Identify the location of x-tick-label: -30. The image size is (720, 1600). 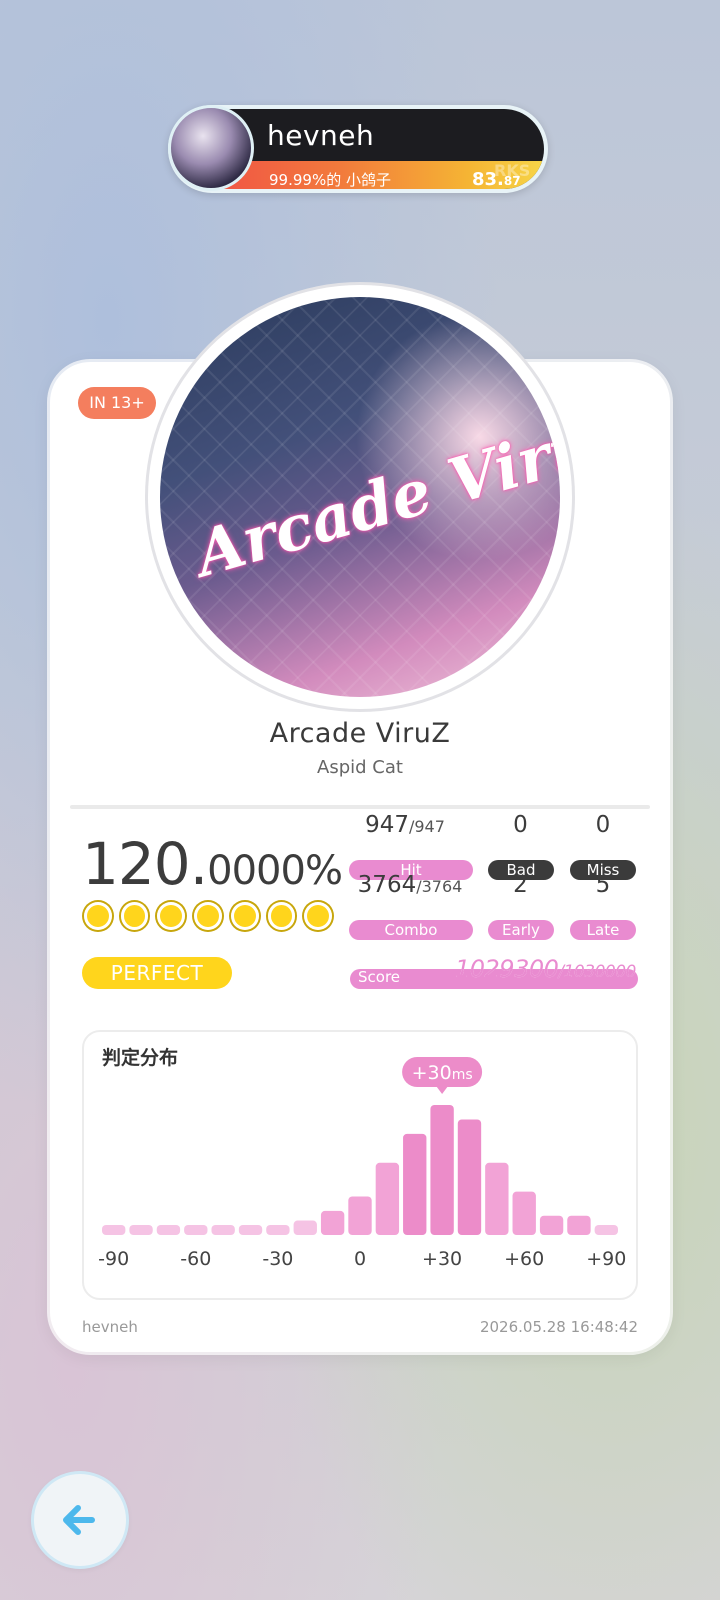
(277, 1259).